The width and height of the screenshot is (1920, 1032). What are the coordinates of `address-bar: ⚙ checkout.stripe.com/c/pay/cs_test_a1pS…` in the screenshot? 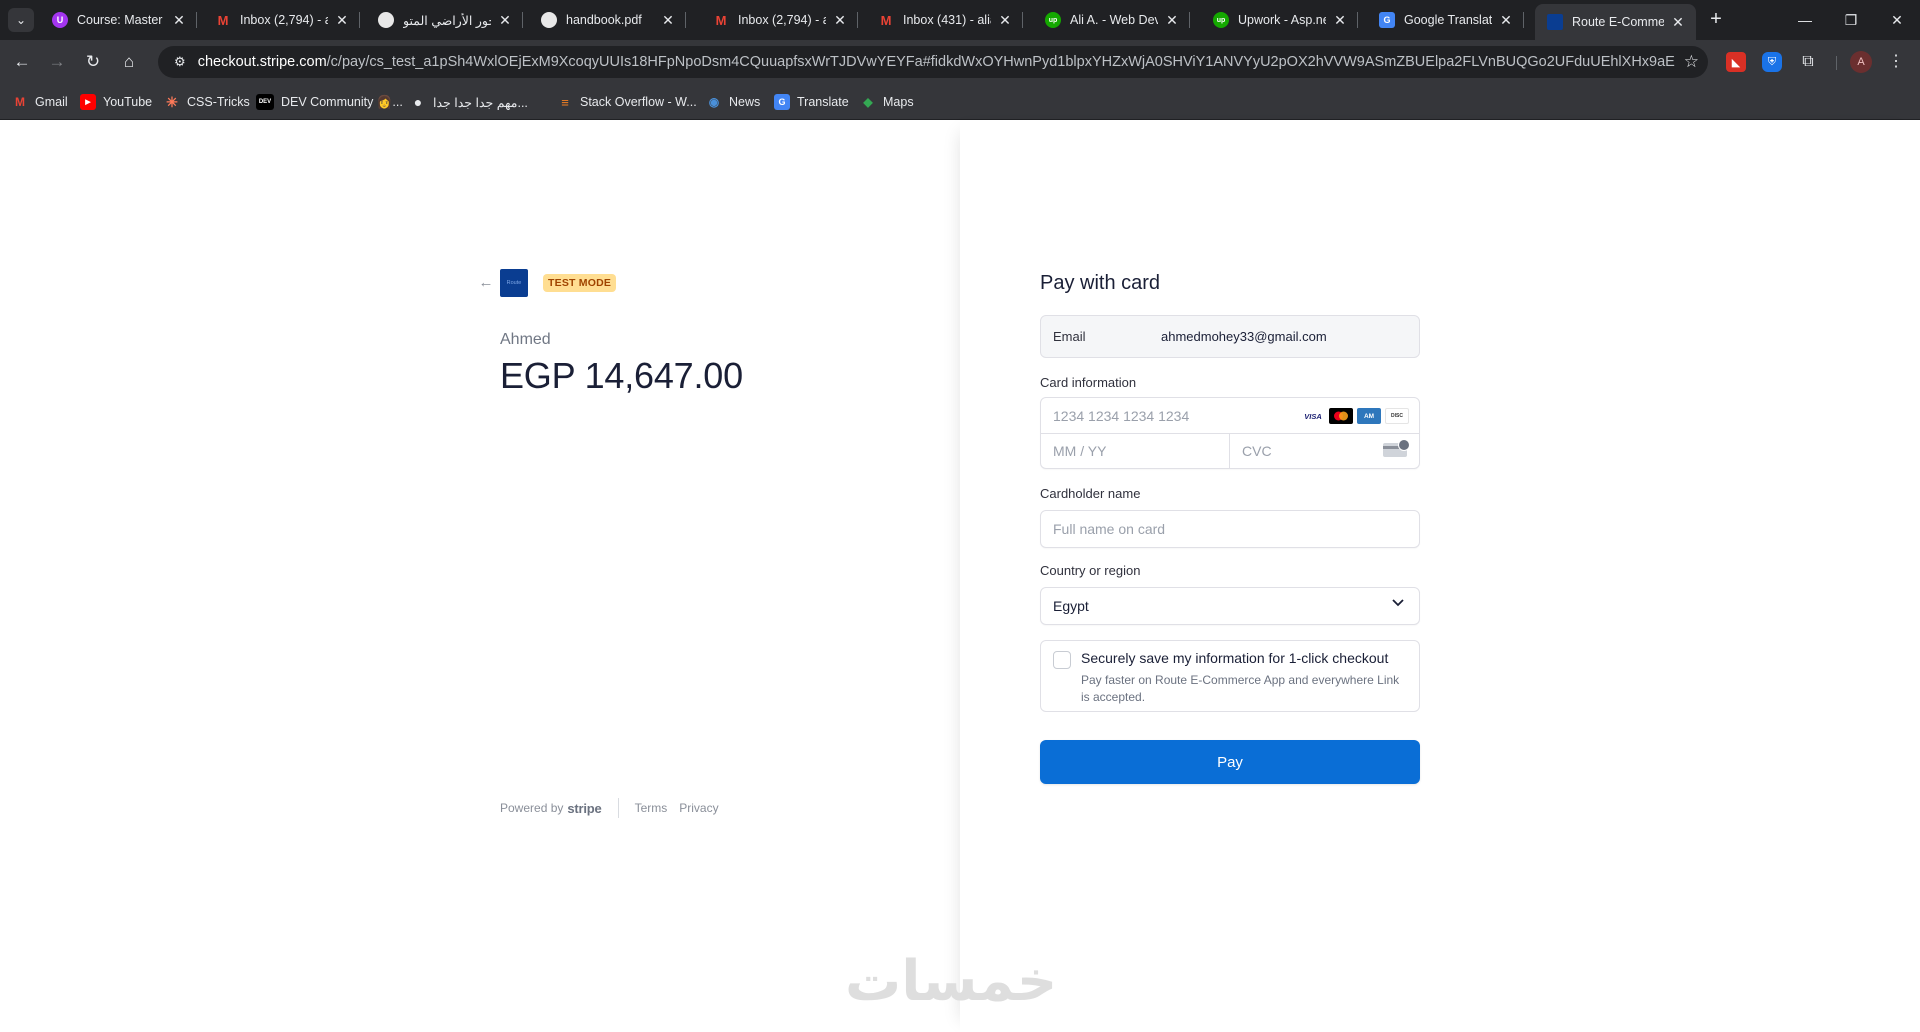 It's located at (933, 62).